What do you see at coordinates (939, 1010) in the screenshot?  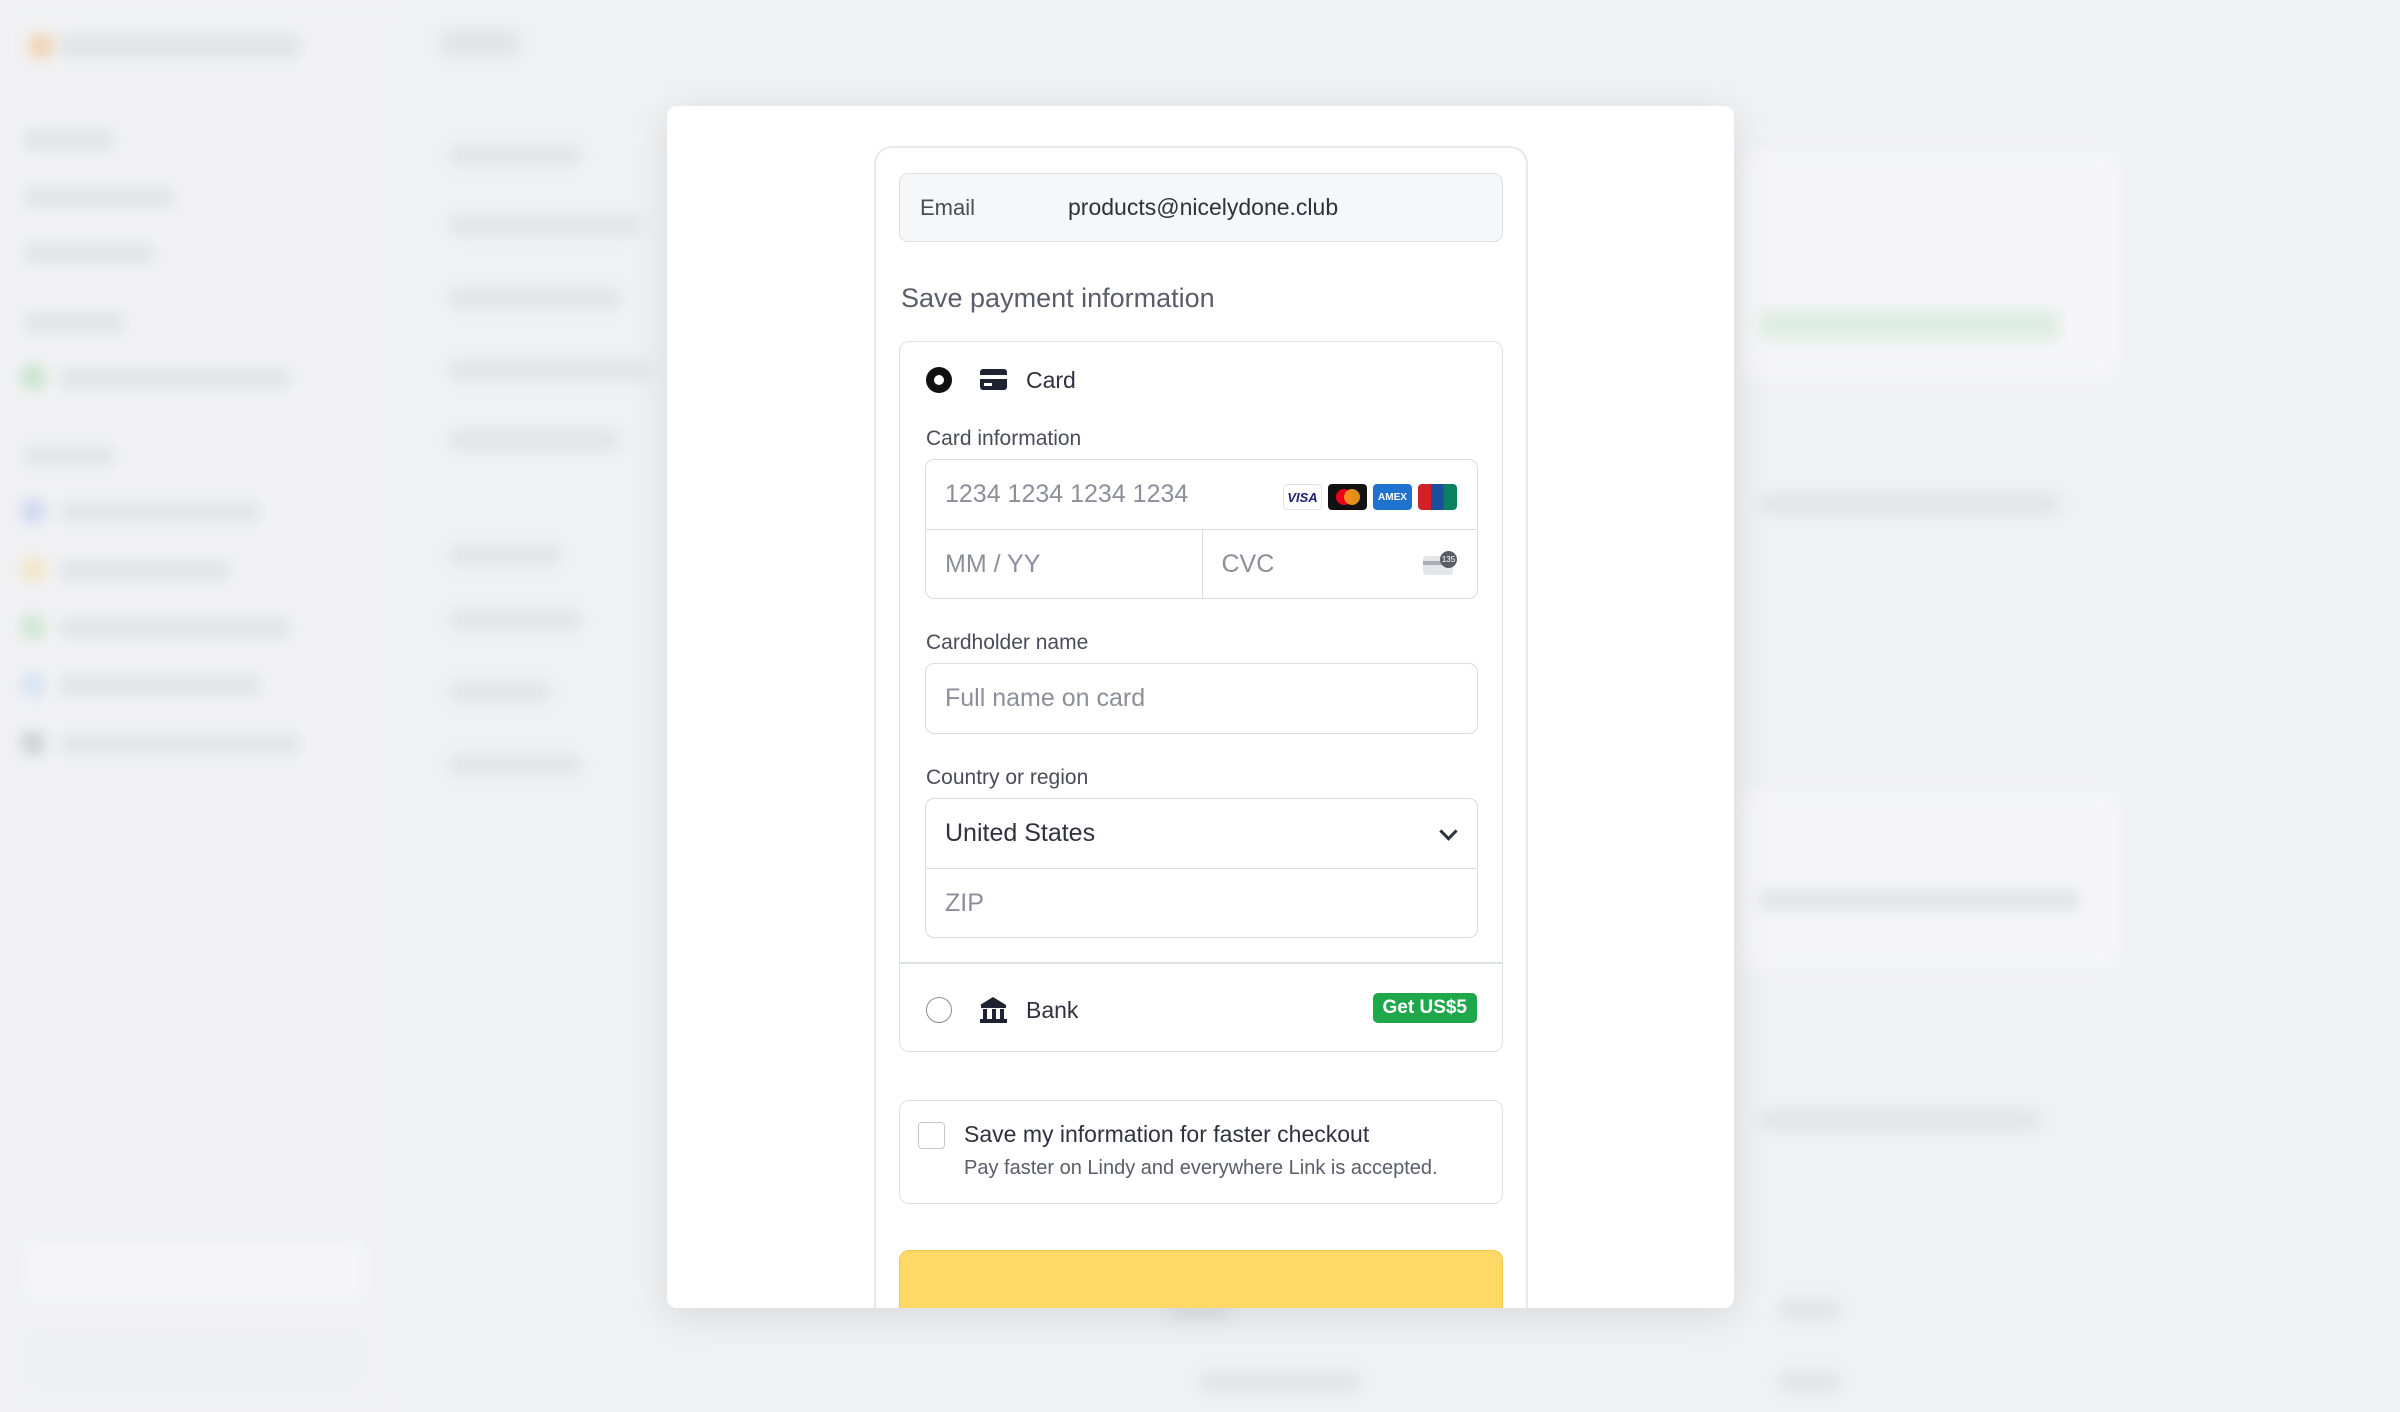 I see `bank-radio` at bounding box center [939, 1010].